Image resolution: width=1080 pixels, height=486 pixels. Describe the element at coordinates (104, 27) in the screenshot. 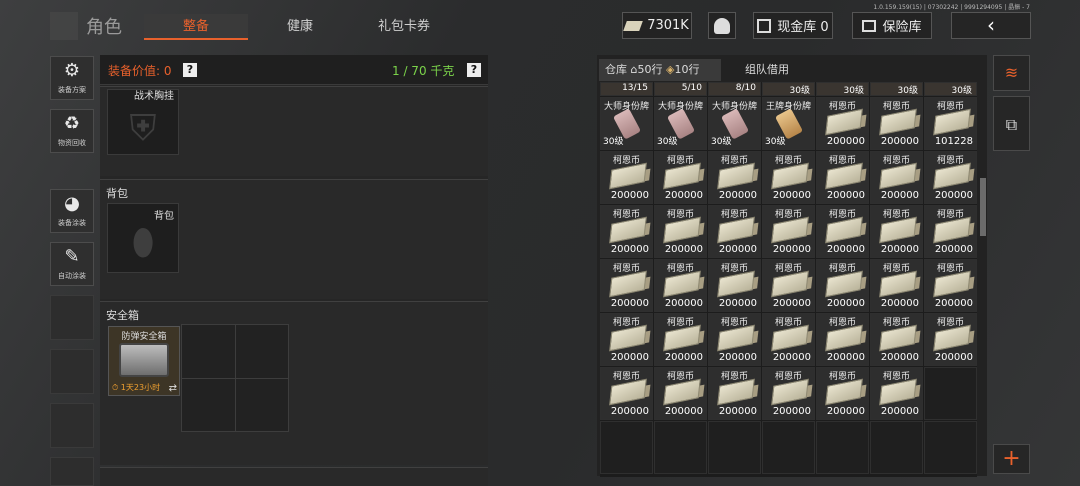

I see `page-title: 角色` at that location.